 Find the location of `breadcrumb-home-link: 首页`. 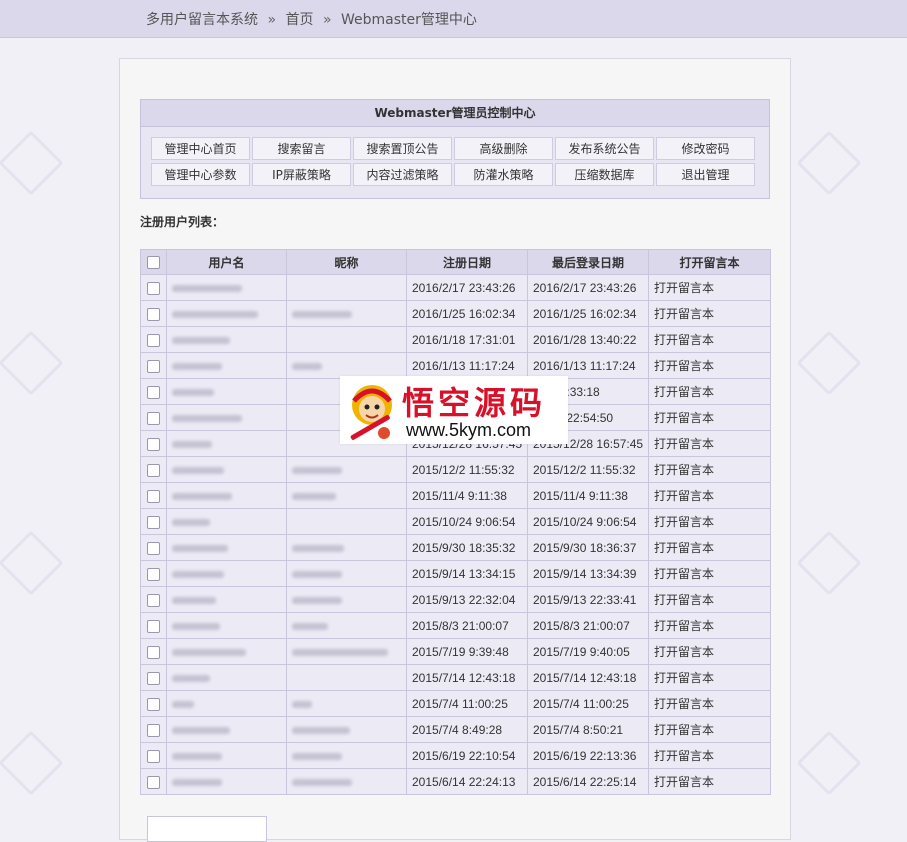

breadcrumb-home-link: 首页 is located at coordinates (299, 20).